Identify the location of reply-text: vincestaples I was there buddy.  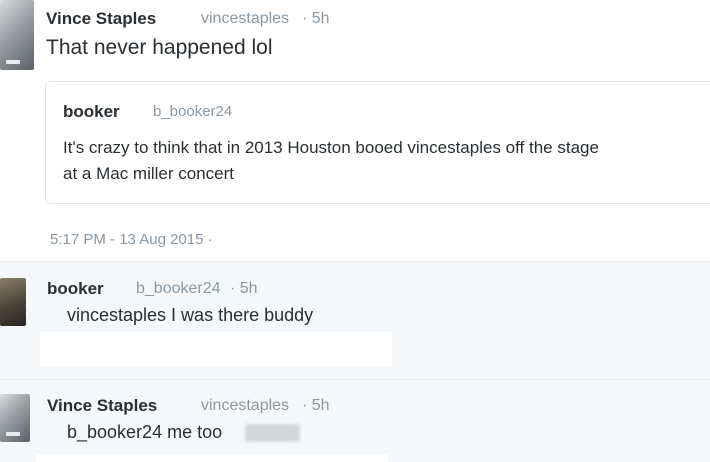
(190, 315).